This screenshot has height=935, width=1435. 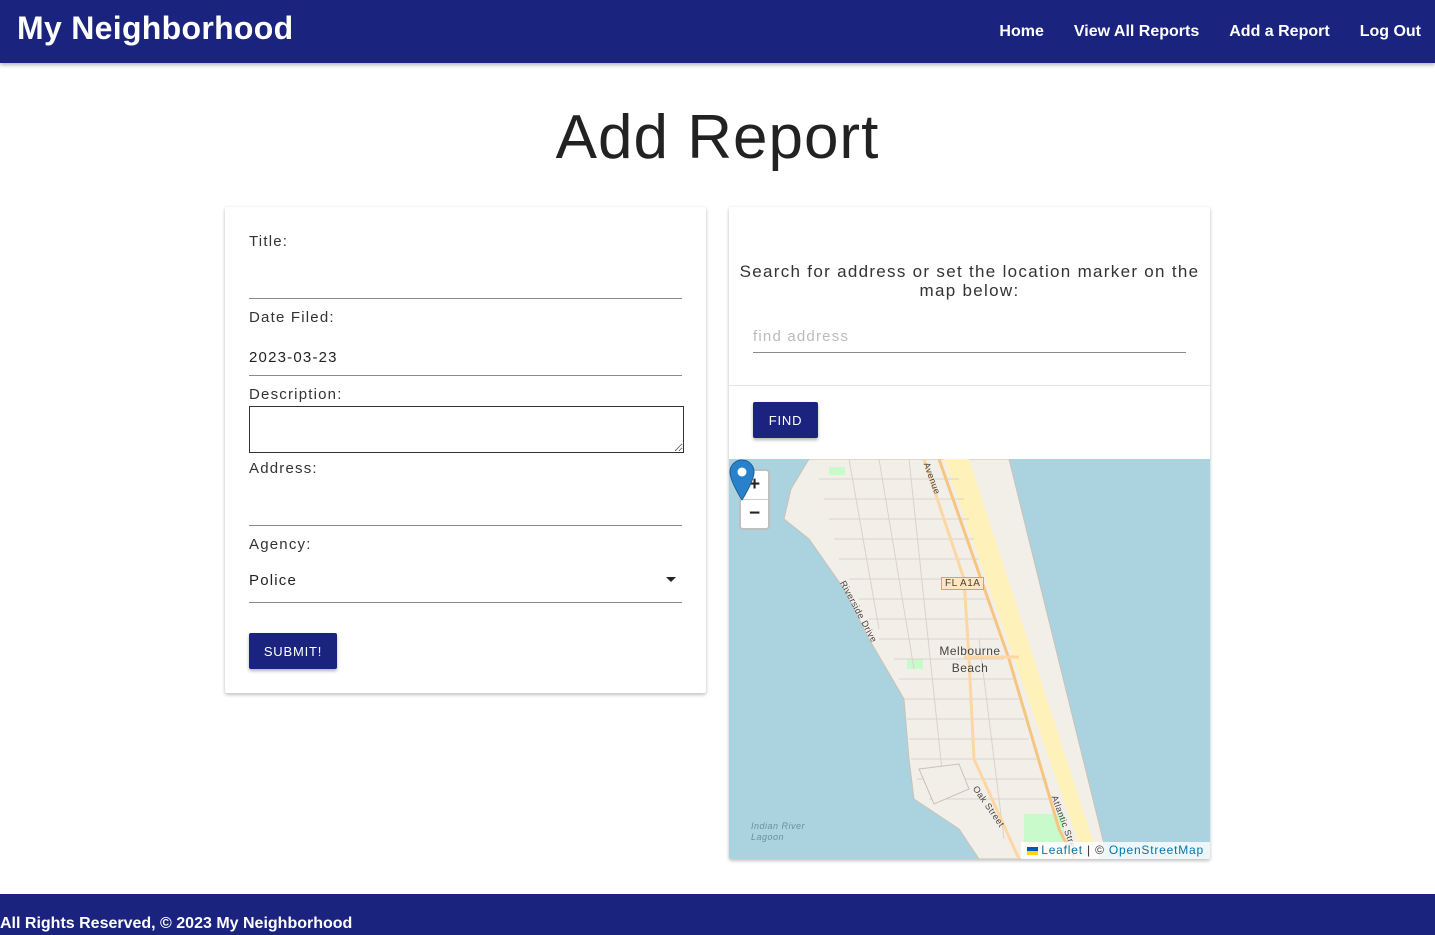 What do you see at coordinates (465, 509) in the screenshot?
I see `address-input` at bounding box center [465, 509].